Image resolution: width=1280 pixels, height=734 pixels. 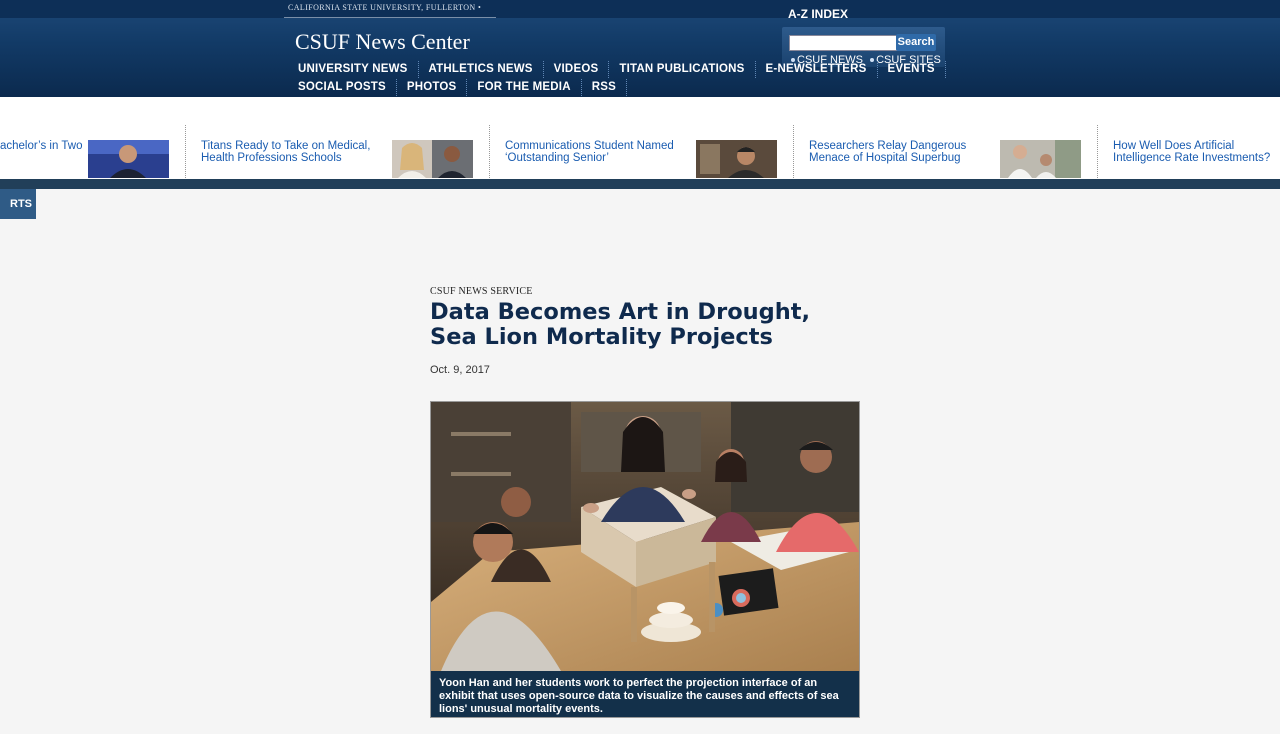 I want to click on nav-events: EVENTS, so click(x=912, y=69).